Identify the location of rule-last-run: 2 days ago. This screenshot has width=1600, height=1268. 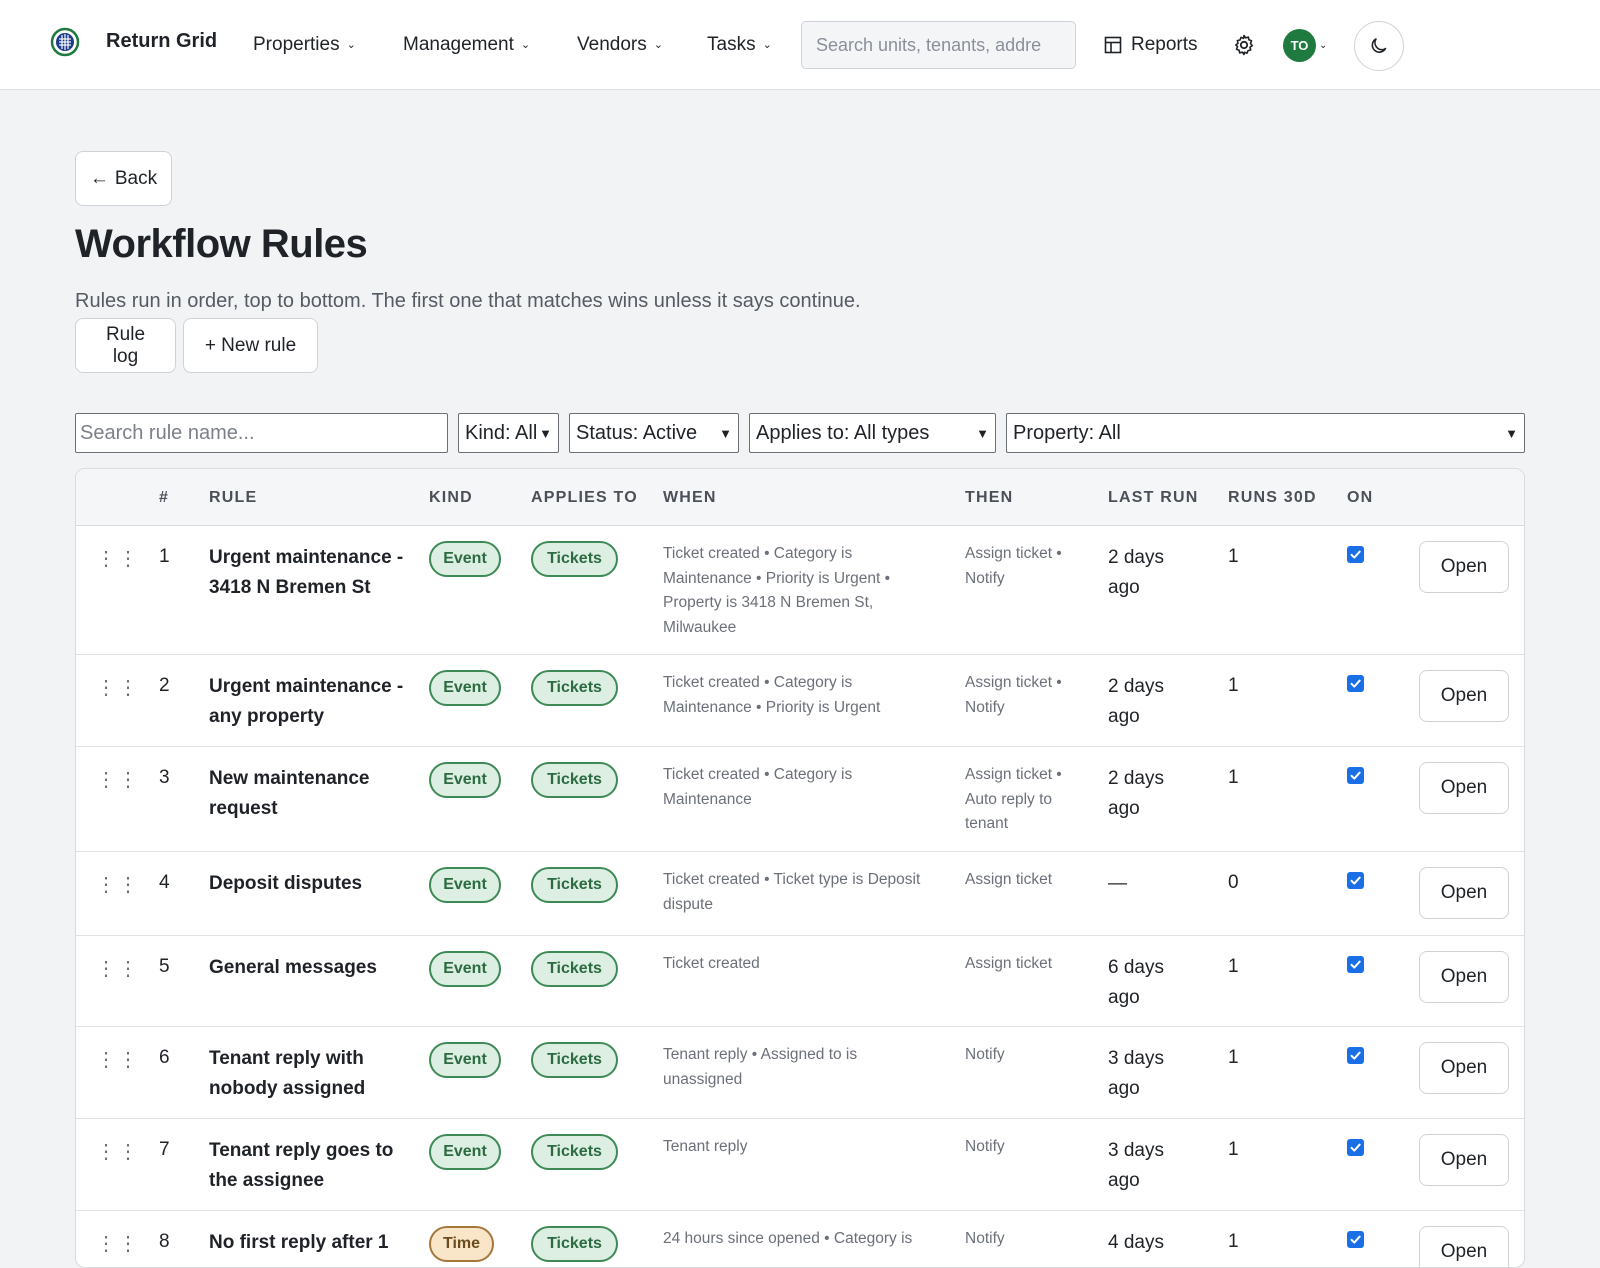
(1136, 793).